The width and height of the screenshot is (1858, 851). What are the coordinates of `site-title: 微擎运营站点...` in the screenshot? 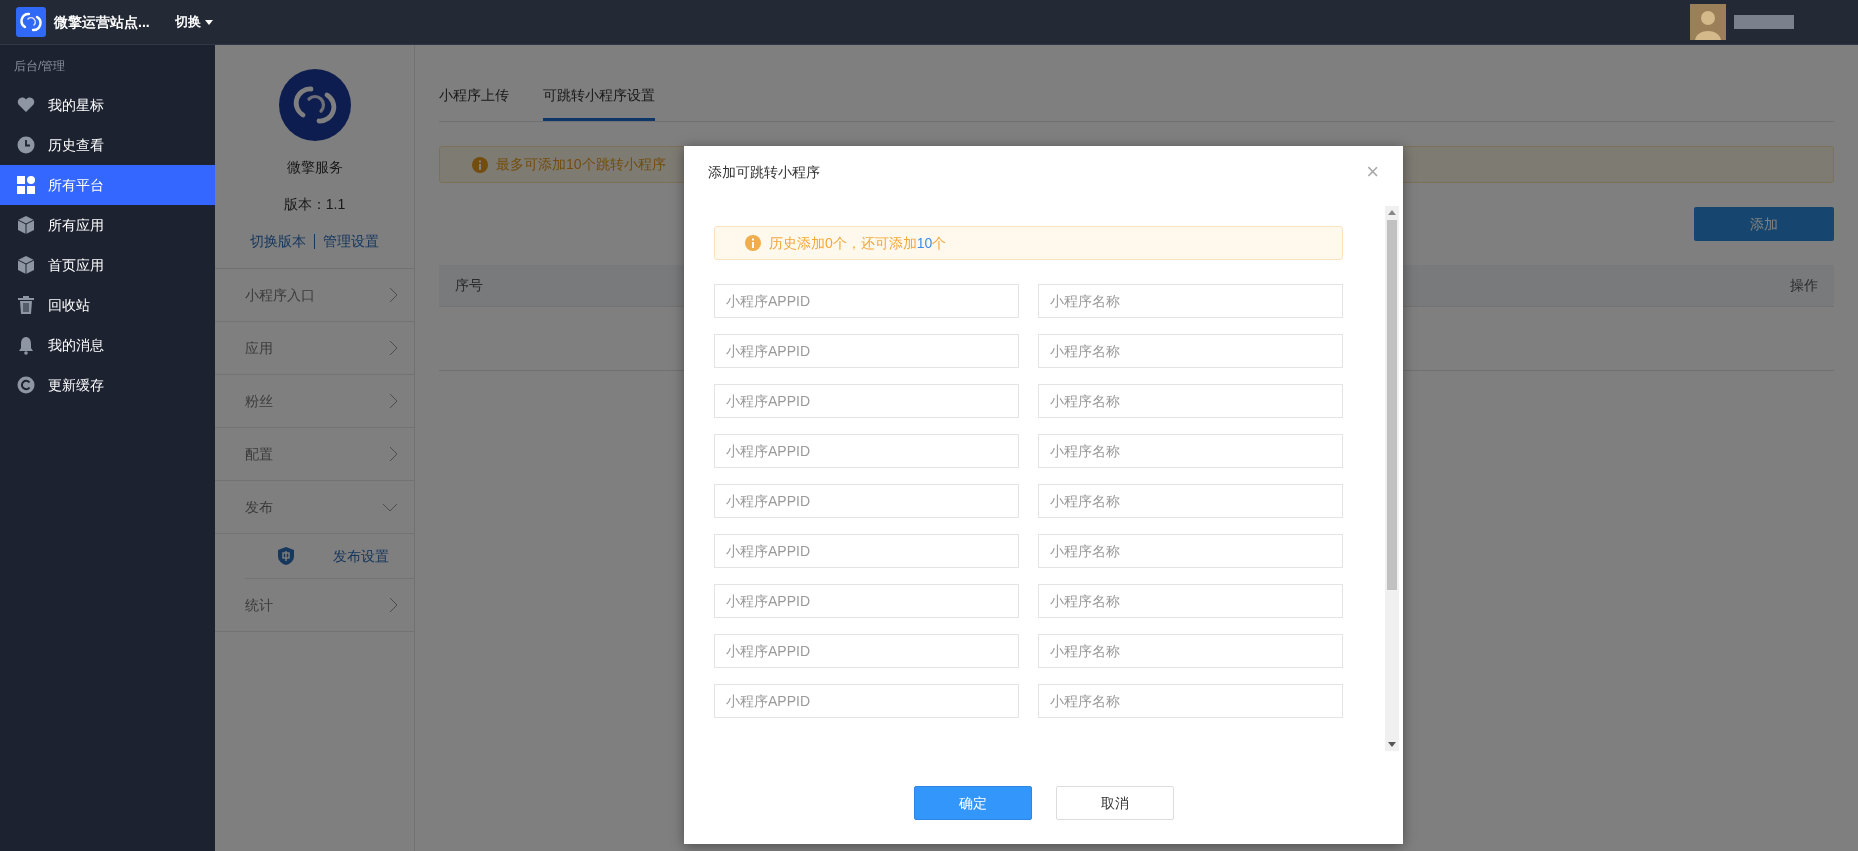 It's located at (102, 22).